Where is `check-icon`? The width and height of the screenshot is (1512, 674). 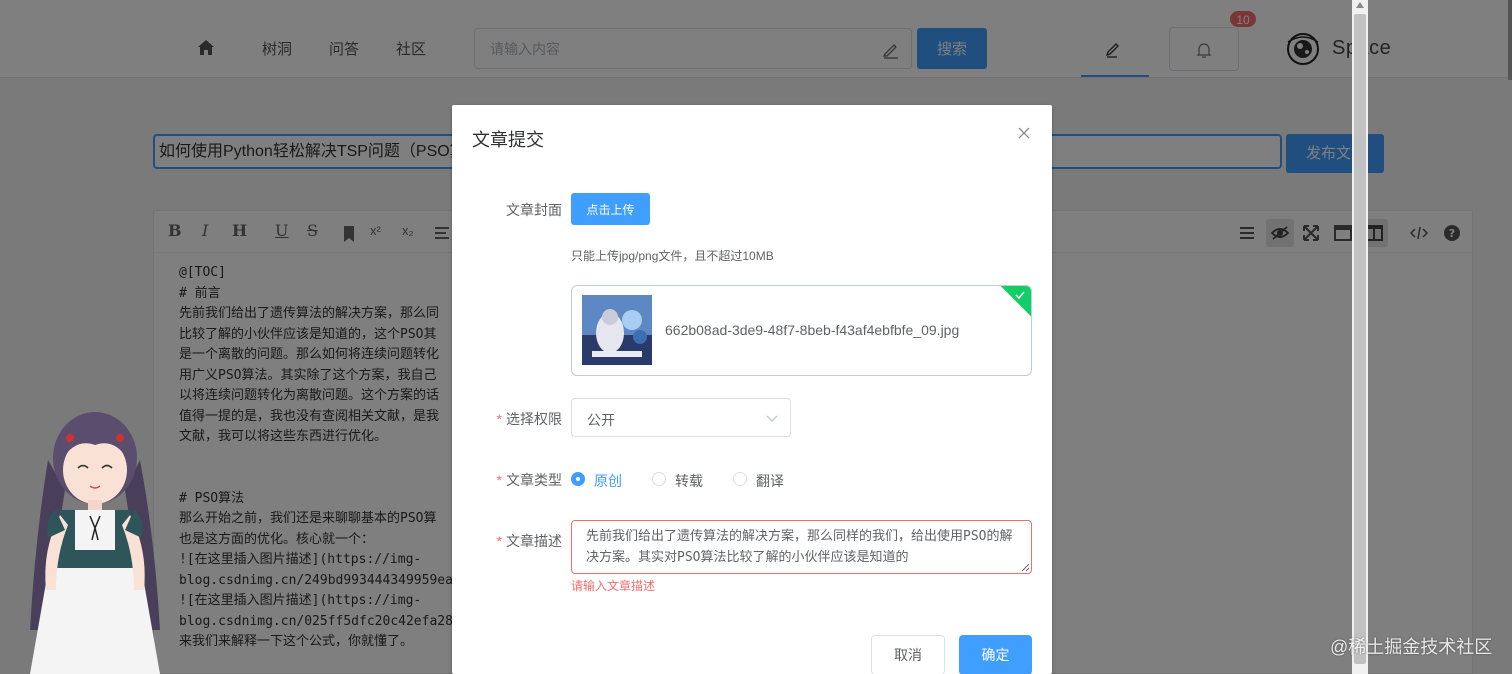
check-icon is located at coordinates (1020, 295).